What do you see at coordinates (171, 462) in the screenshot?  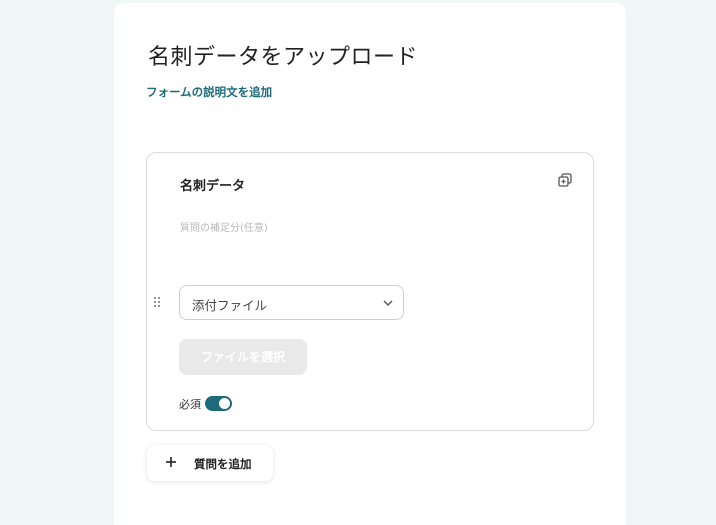 I see `plus-icon` at bounding box center [171, 462].